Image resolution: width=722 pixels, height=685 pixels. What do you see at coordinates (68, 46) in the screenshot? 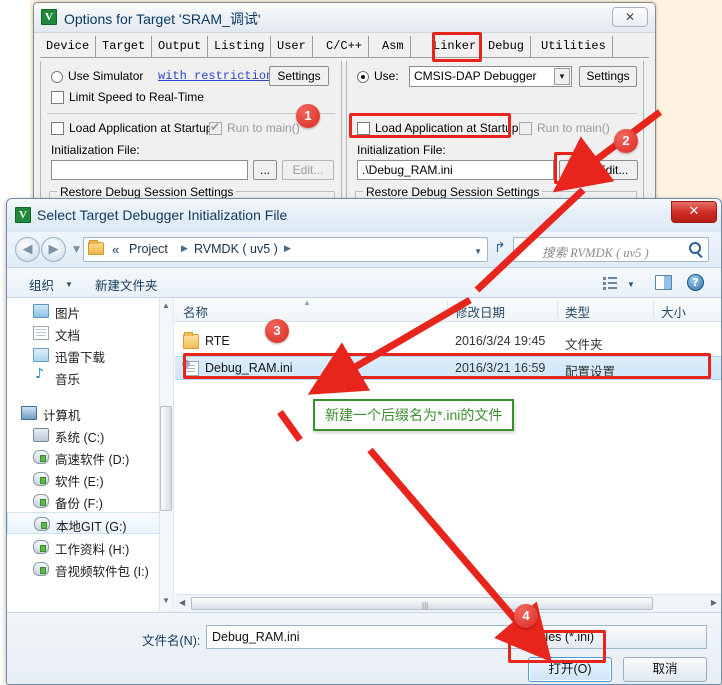
I see `tab-device: Device` at bounding box center [68, 46].